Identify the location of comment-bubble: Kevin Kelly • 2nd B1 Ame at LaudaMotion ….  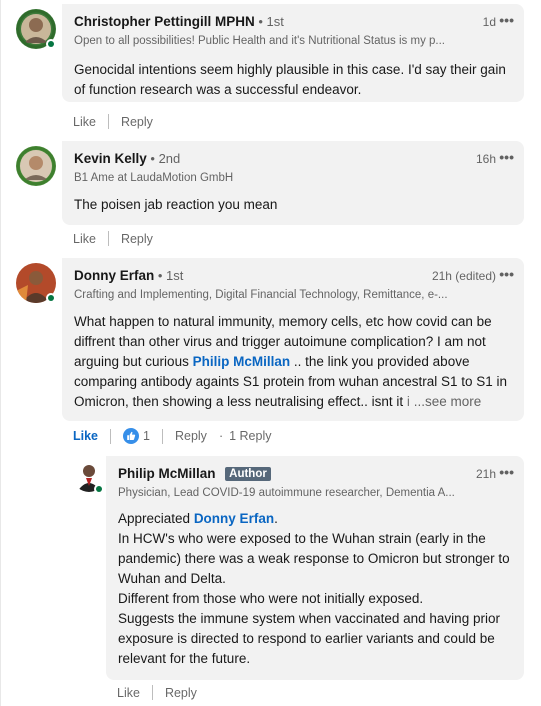
(293, 183).